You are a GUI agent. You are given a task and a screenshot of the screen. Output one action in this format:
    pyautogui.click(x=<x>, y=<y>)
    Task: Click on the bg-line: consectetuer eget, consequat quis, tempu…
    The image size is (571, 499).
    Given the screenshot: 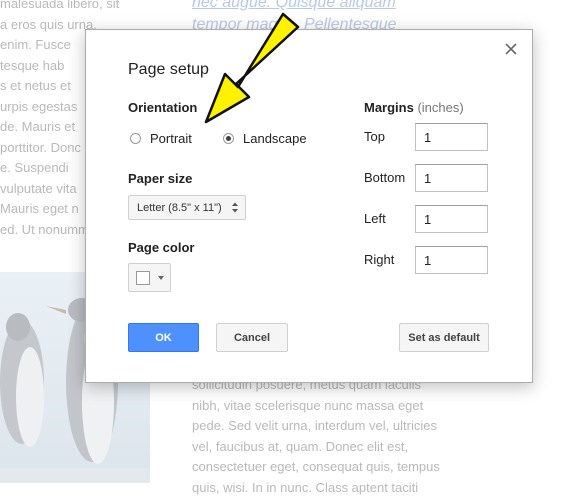 What is the action you would take?
    pyautogui.click(x=316, y=467)
    